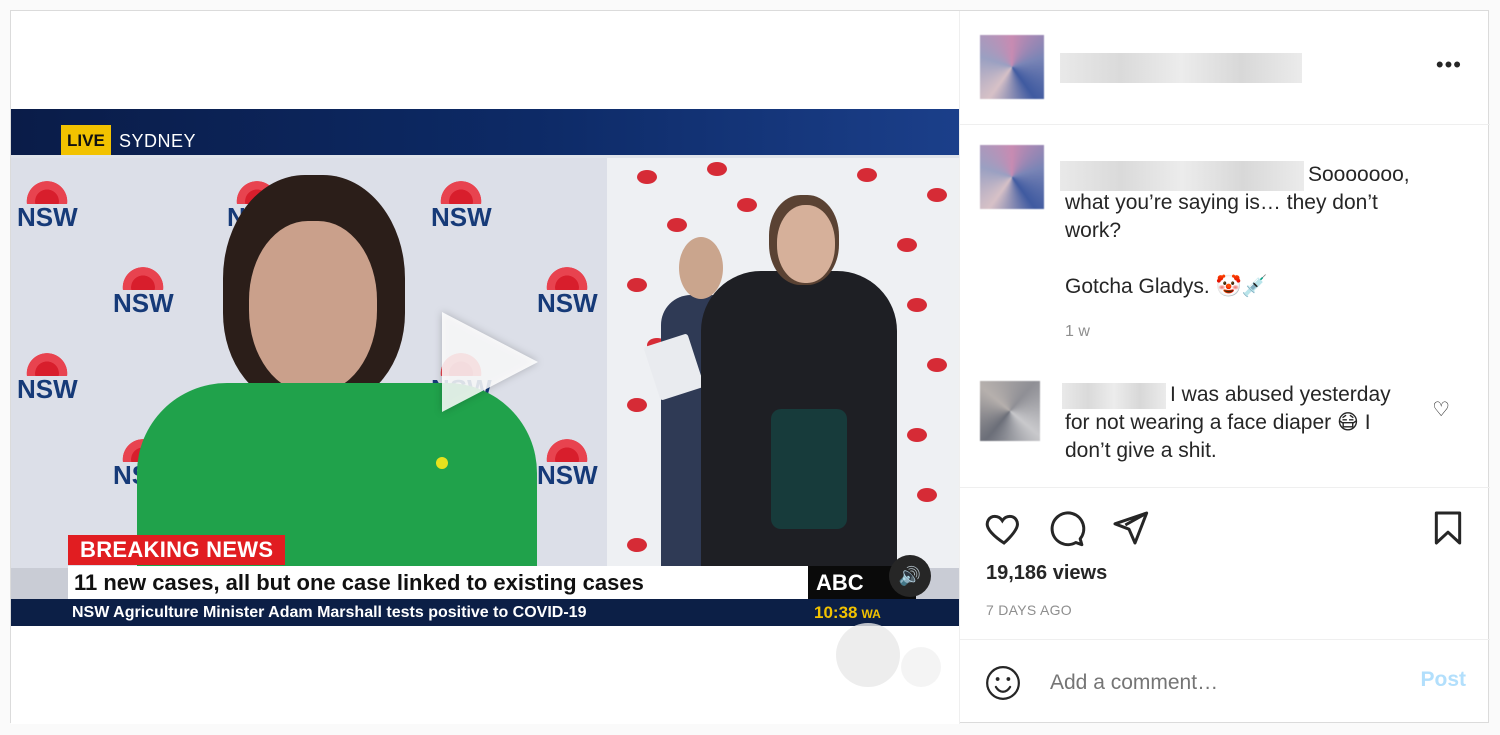 This screenshot has height=735, width=1500. I want to click on bookmark-icon, so click(1448, 528).